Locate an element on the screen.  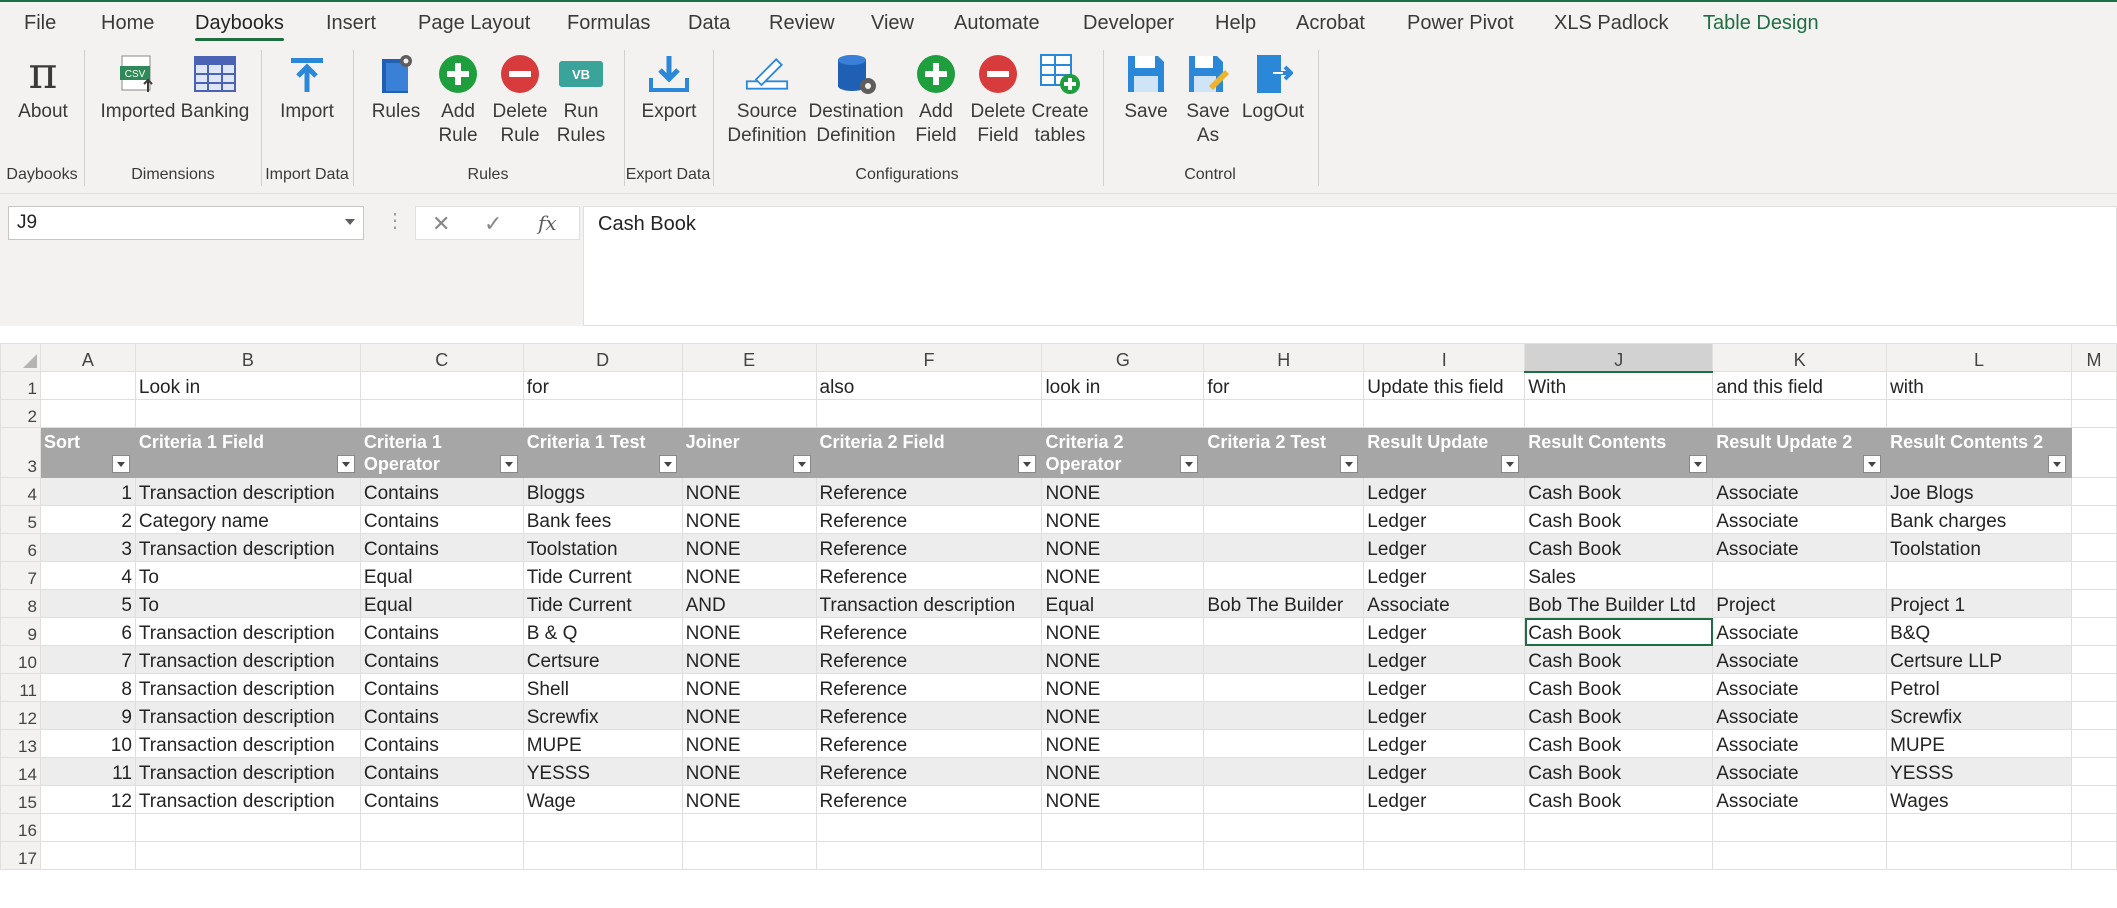
column-header-e: E is located at coordinates (749, 357).